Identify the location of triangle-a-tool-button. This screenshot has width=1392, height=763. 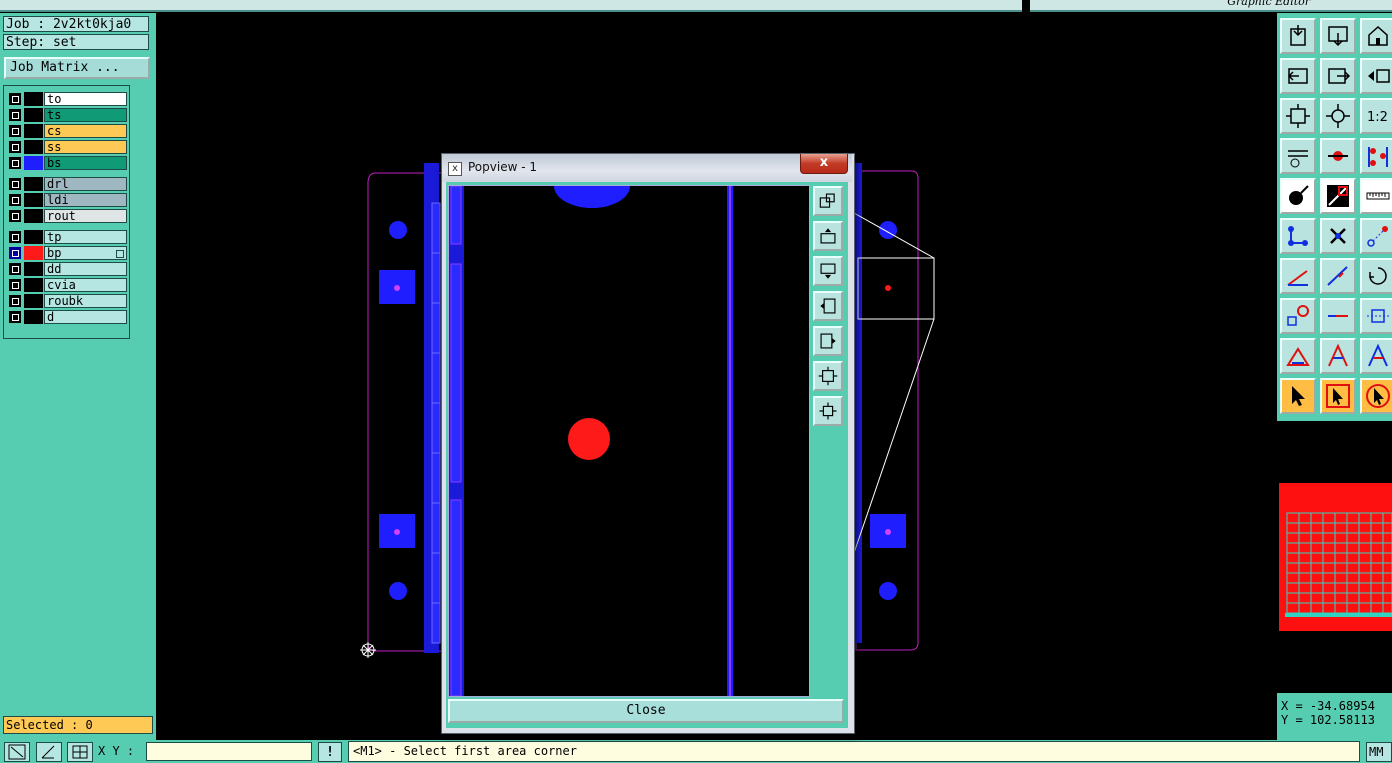
(1338, 356).